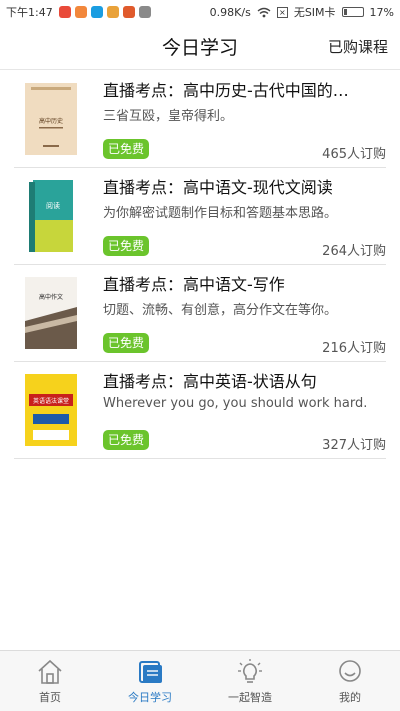 The image size is (400, 711). Describe the element at coordinates (29, 12) in the screenshot. I see `status-time: 下午1:47` at that location.